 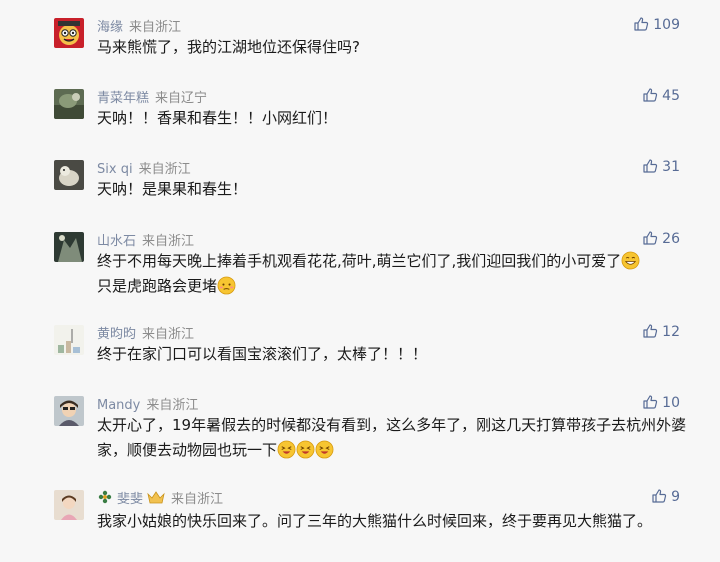 I want to click on flower-icon, so click(x=105, y=497).